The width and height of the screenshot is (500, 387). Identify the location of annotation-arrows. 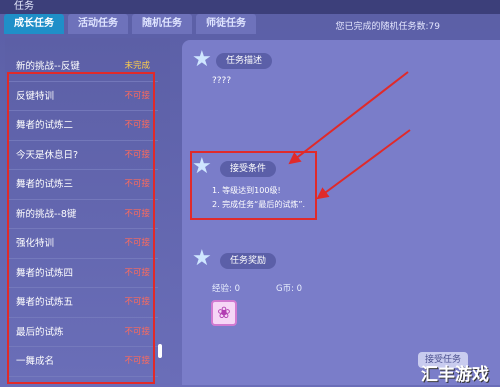
(349, 135).